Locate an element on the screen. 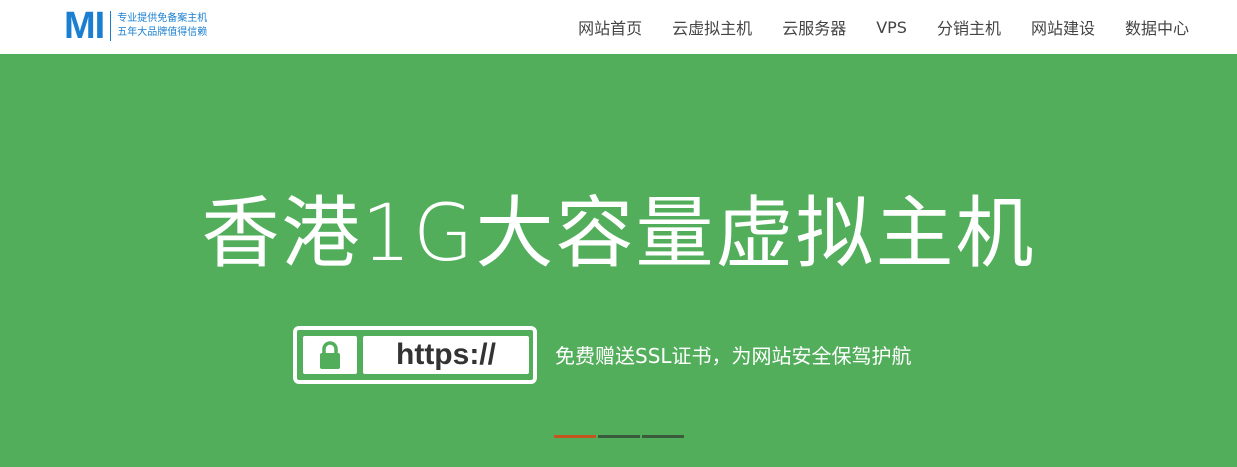 This screenshot has width=1237, height=467. carousel-indicators is located at coordinates (620, 436).